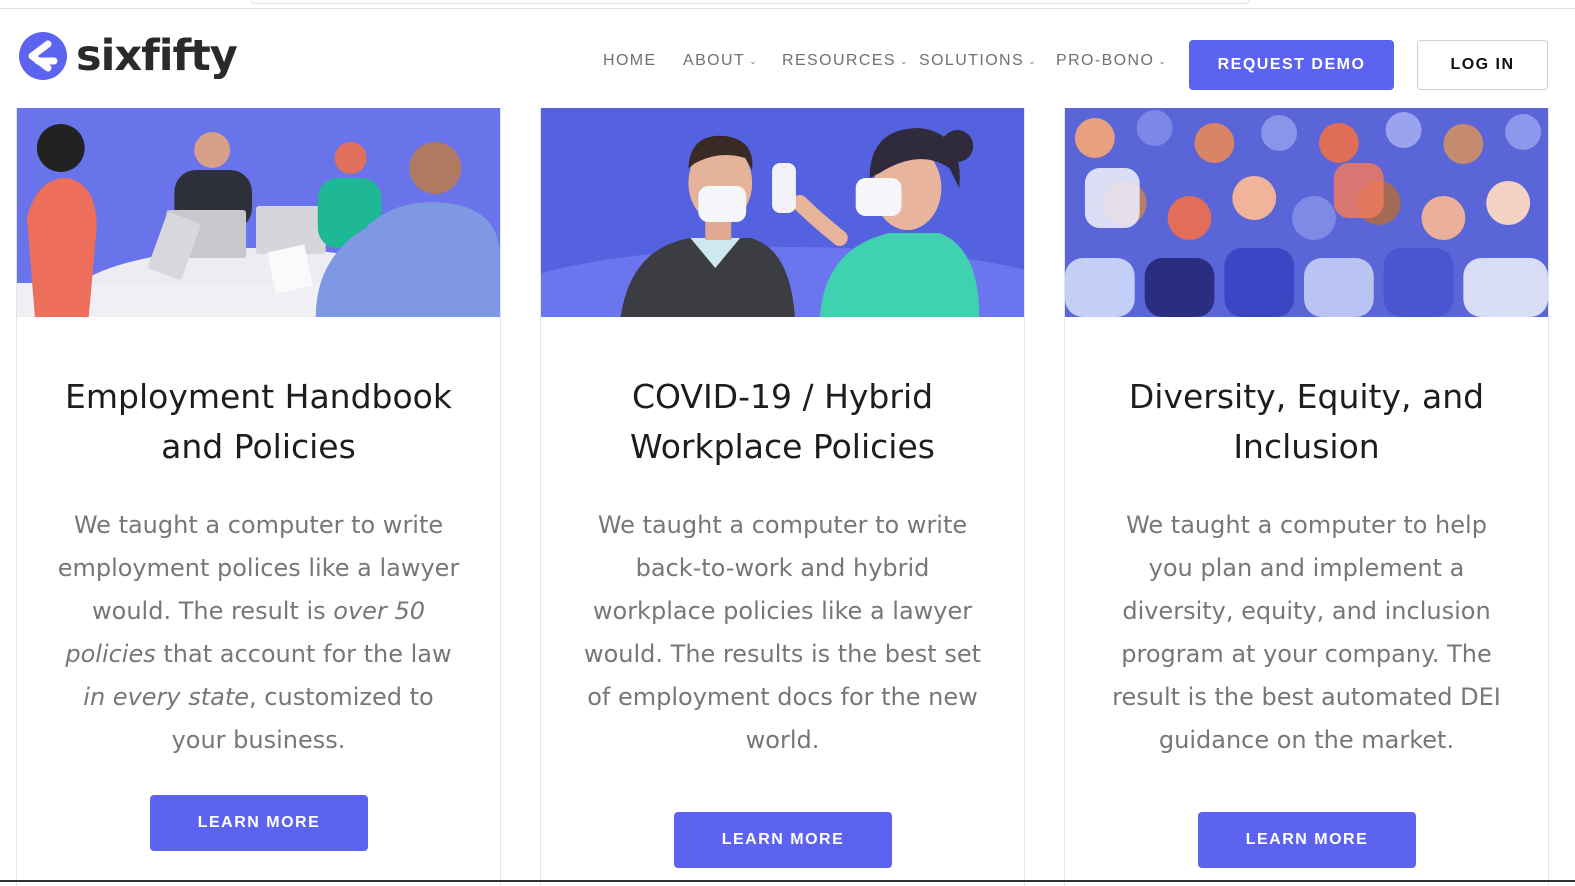  I want to click on browser-address-bar, so click(750, 2).